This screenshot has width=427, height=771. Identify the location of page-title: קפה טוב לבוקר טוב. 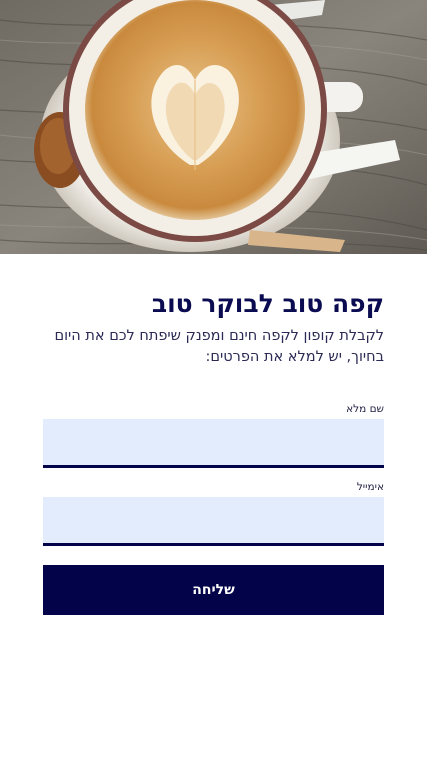
(267, 303).